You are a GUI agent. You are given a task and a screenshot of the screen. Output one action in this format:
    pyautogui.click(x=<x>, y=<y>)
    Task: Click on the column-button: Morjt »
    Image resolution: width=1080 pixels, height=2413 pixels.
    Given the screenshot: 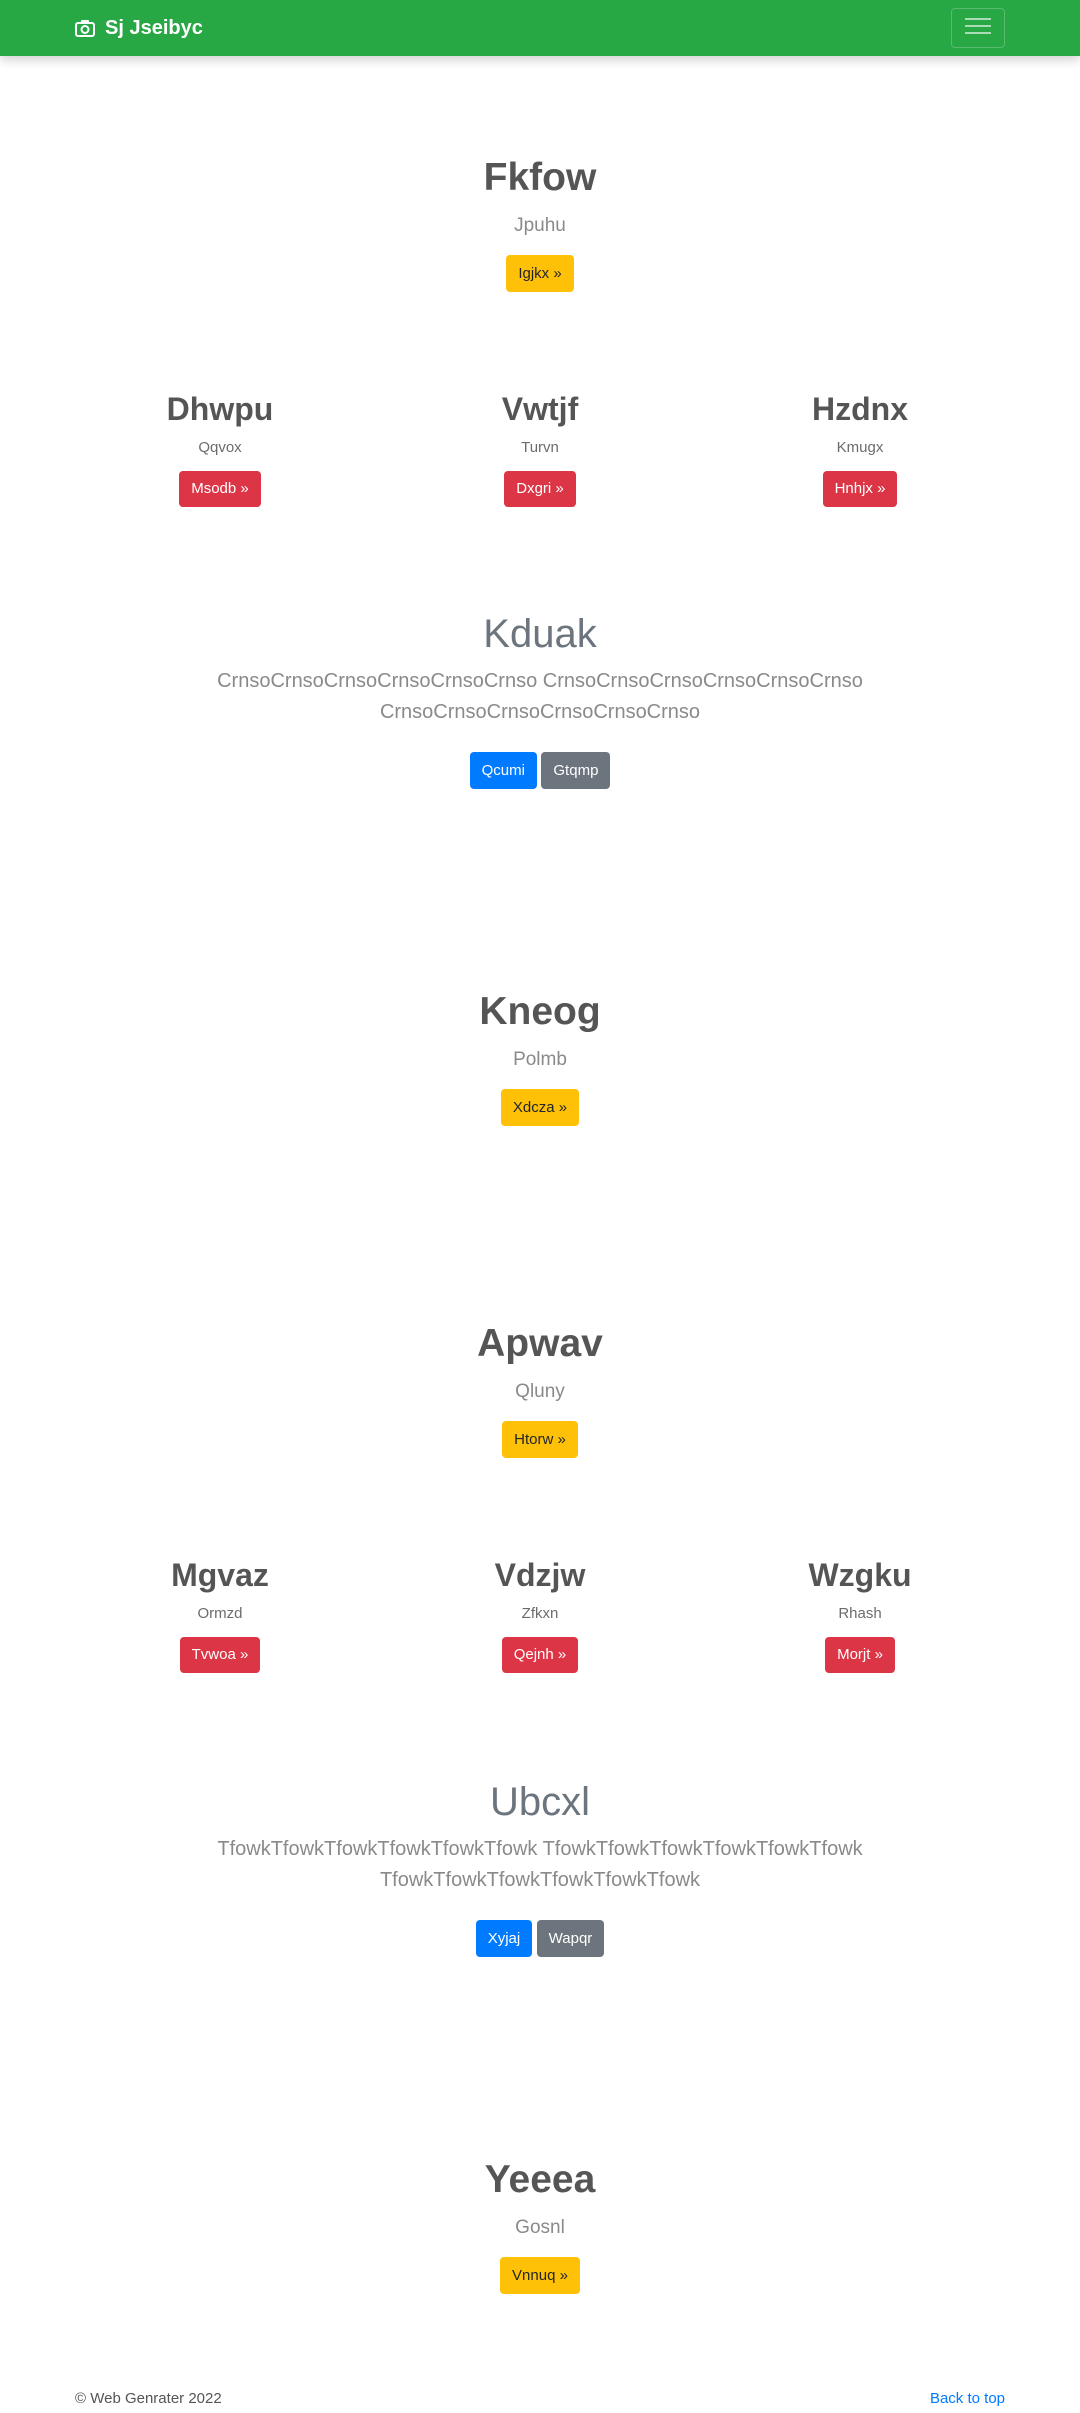 What is the action you would take?
    pyautogui.click(x=860, y=1655)
    